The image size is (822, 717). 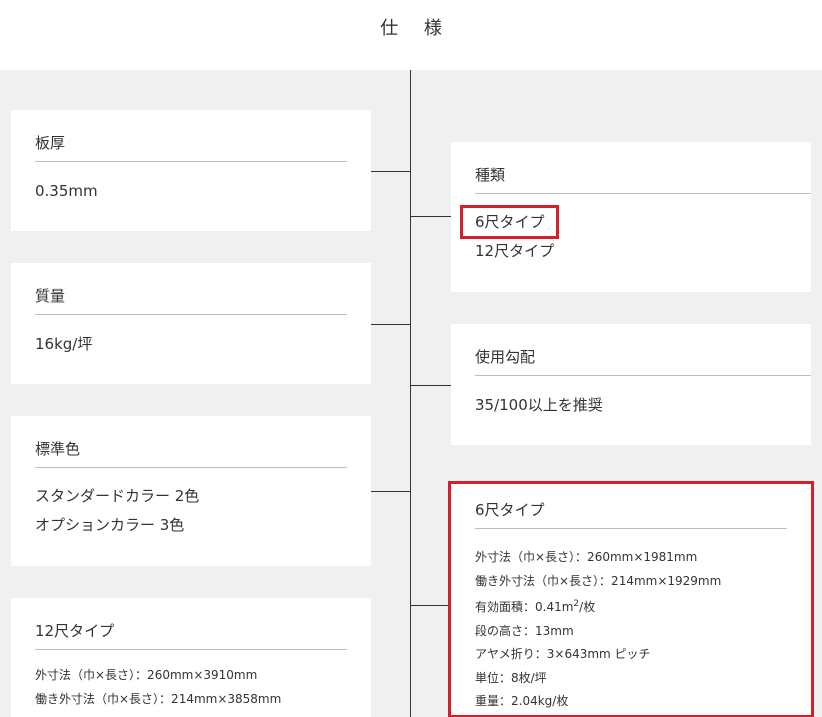 I want to click on spec-card-mass: 質量 16kg/坪, so click(x=191, y=323).